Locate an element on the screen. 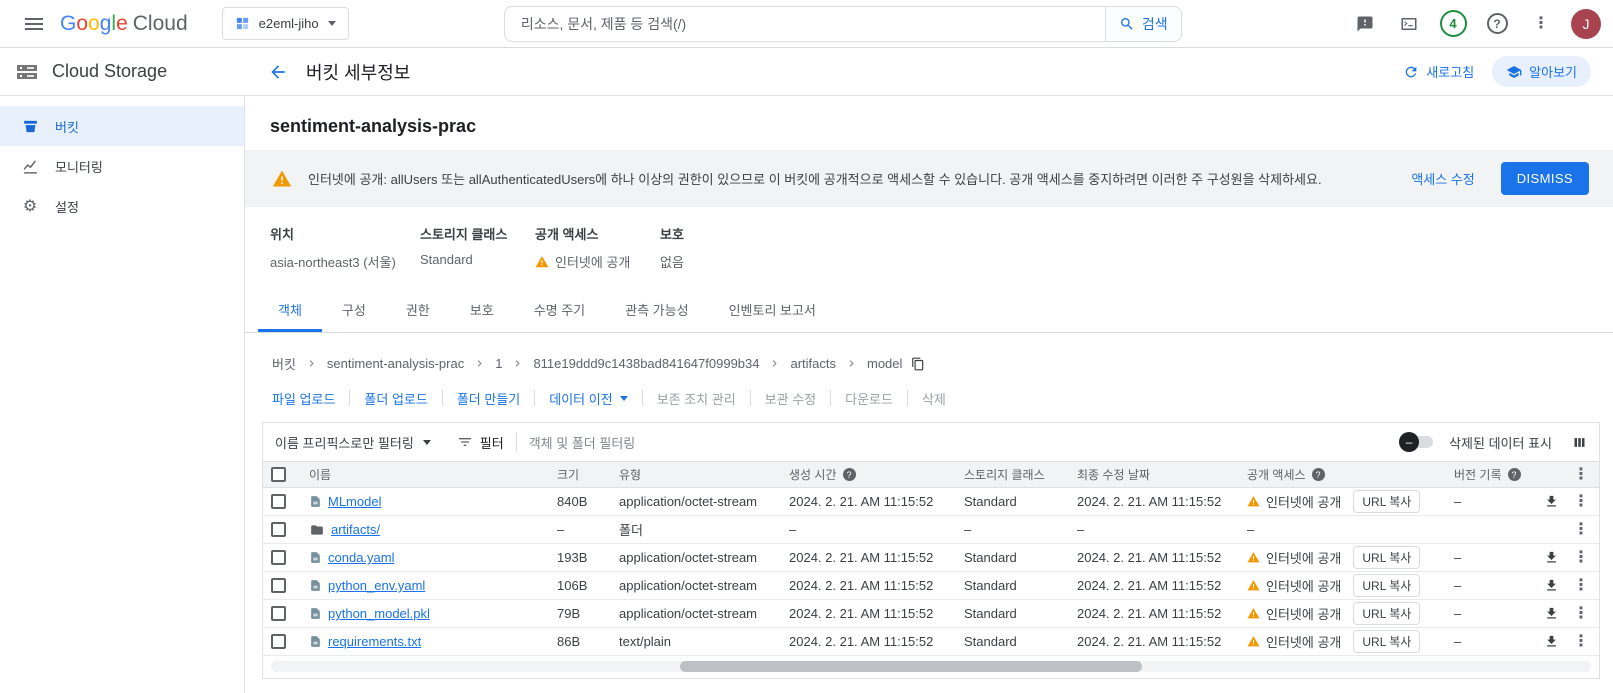  breadcrumb-item: model is located at coordinates (884, 363).